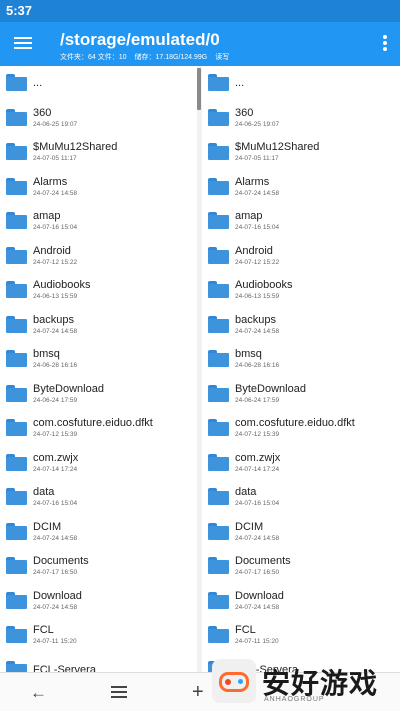 The image size is (400, 711). Describe the element at coordinates (93, 57) in the screenshot. I see `folder-file-count: 文件夹：64 文件：10` at that location.